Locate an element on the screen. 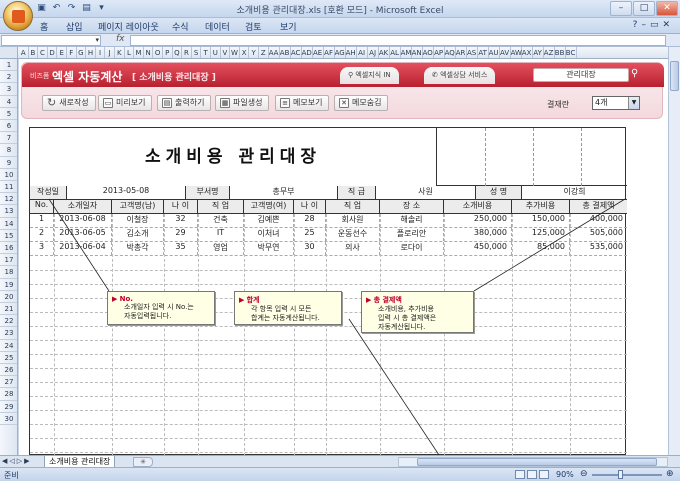 Image resolution: width=680 pixels, height=481 pixels. horizontal-scrollbar is located at coordinates (533, 462).